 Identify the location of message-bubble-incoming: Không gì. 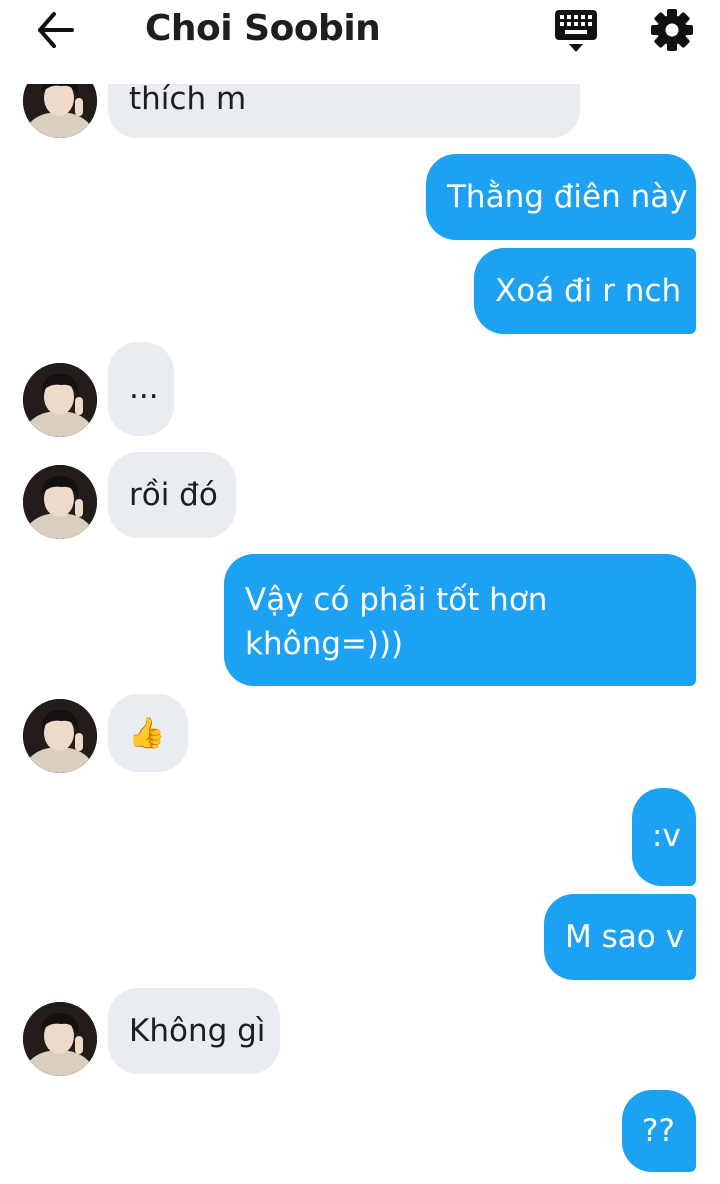
(194, 1031).